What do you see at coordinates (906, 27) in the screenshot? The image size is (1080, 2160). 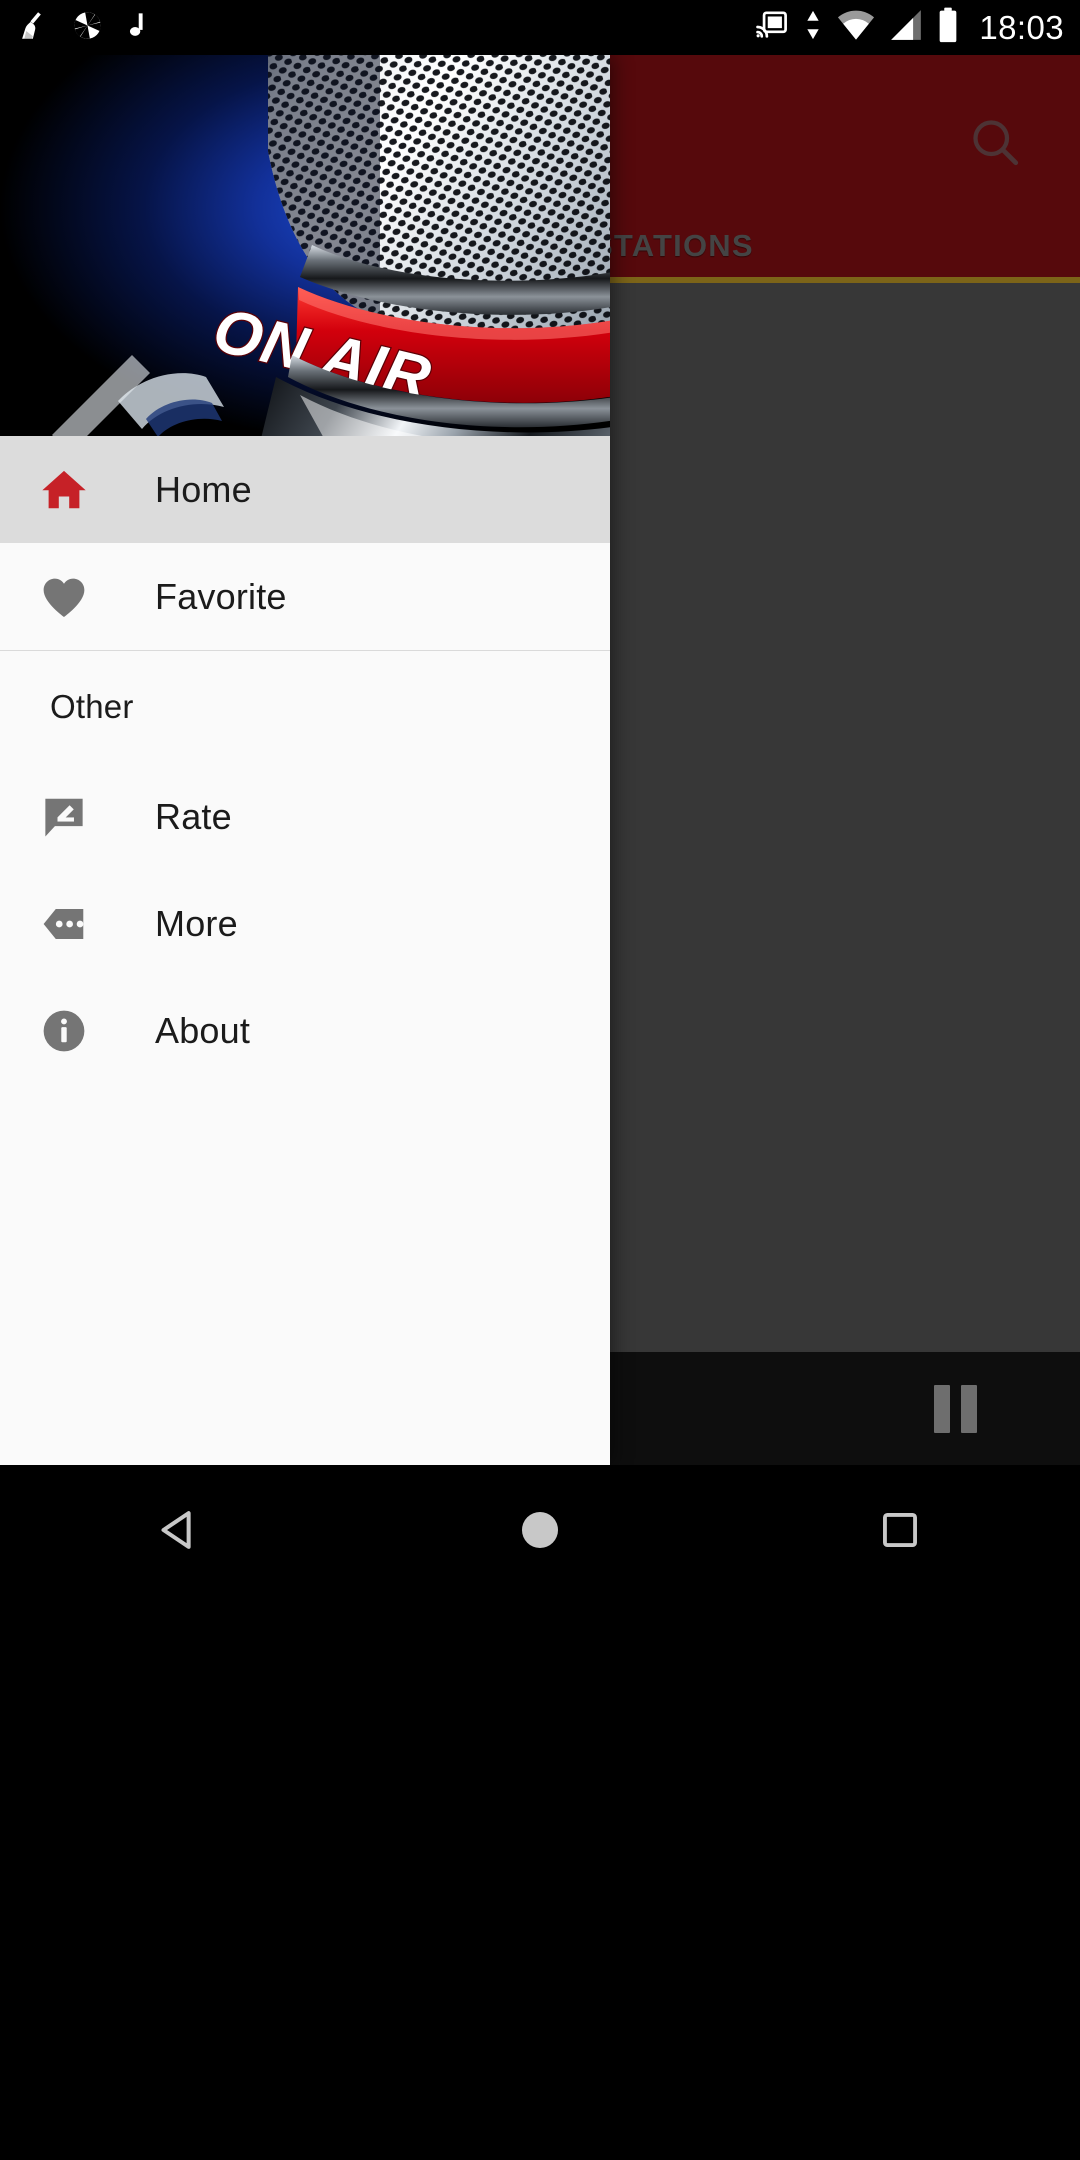 I see `cellular-signal-icon` at bounding box center [906, 27].